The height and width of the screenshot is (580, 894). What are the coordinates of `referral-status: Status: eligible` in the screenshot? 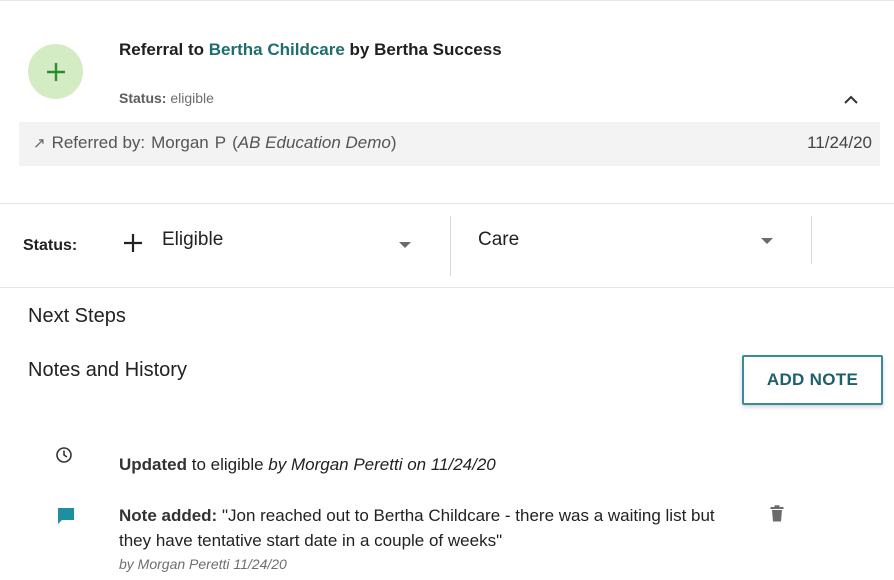 It's located at (166, 98).